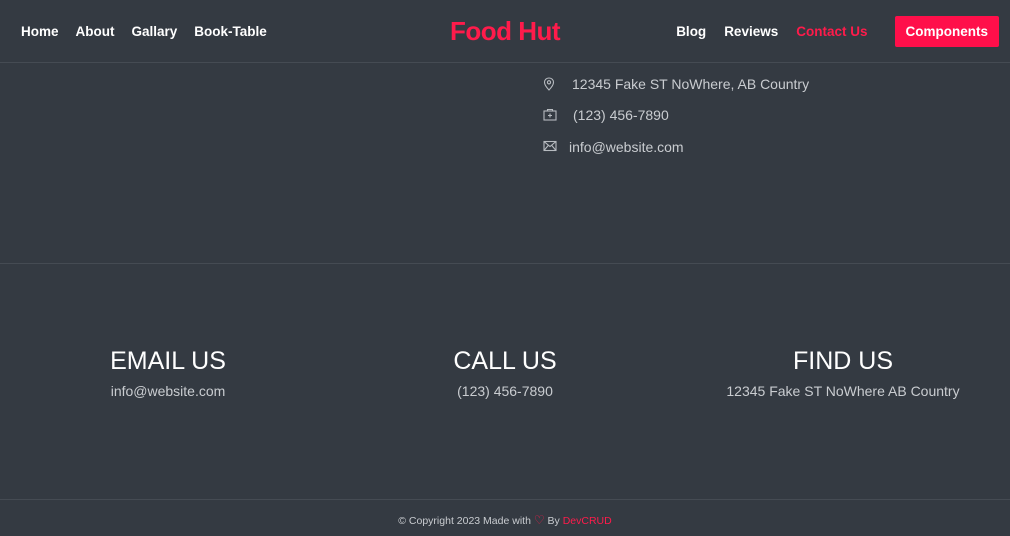 The image size is (1010, 536). I want to click on brand-logo: Food Hut, so click(505, 31).